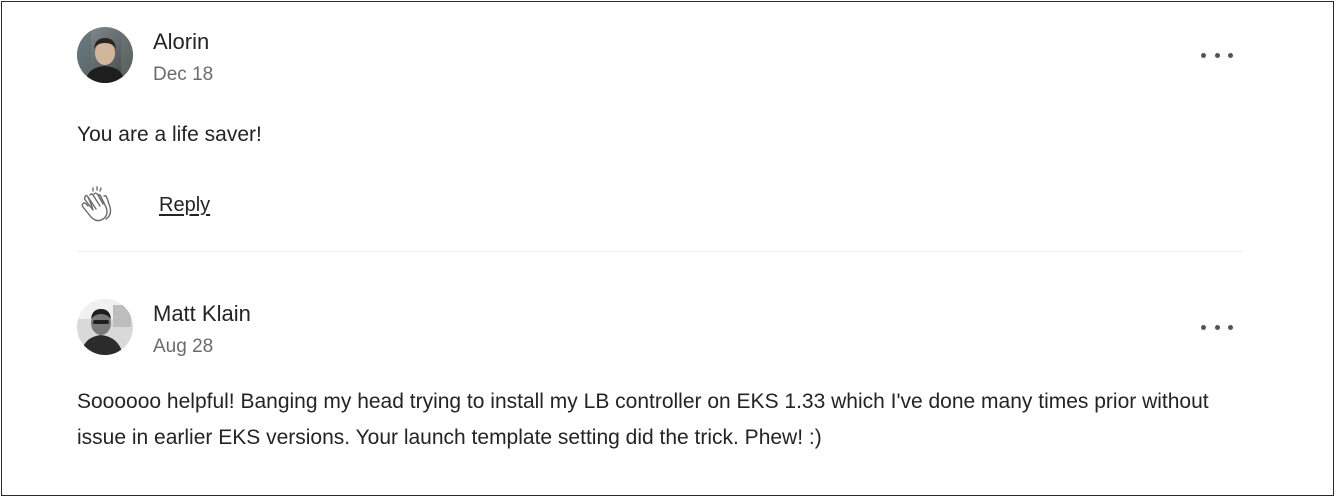  What do you see at coordinates (183, 75) in the screenshot?
I see `comment-date: Dec 18` at bounding box center [183, 75].